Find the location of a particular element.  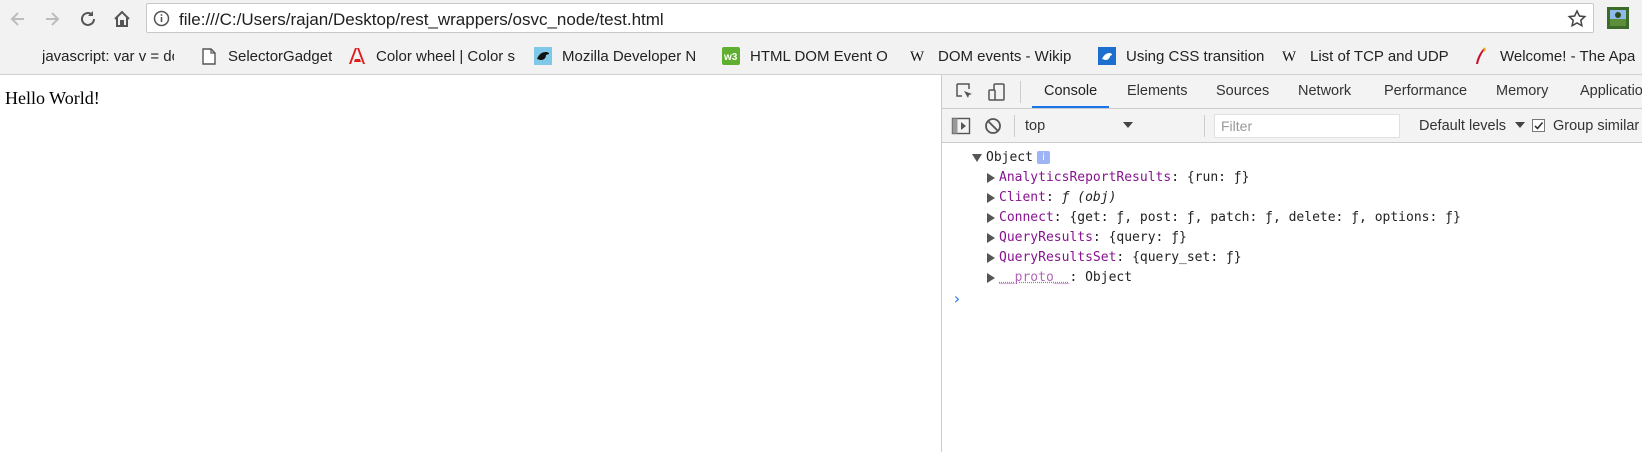

context-value: top is located at coordinates (1035, 126).